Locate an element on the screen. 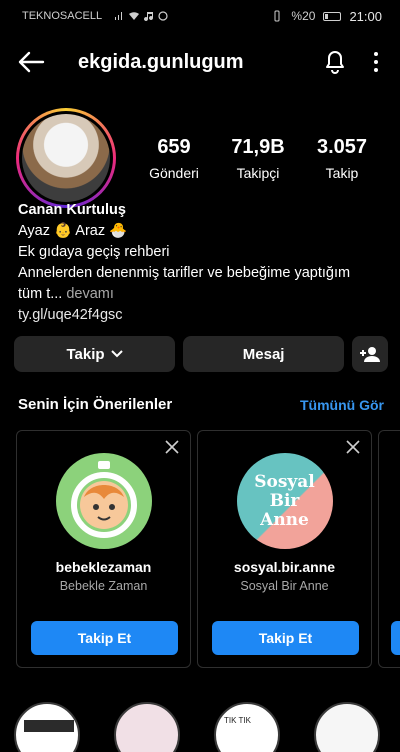  profile-header: 659 Gönderi 71,9B Takipçi 3.057 Takip is located at coordinates (201, 158).